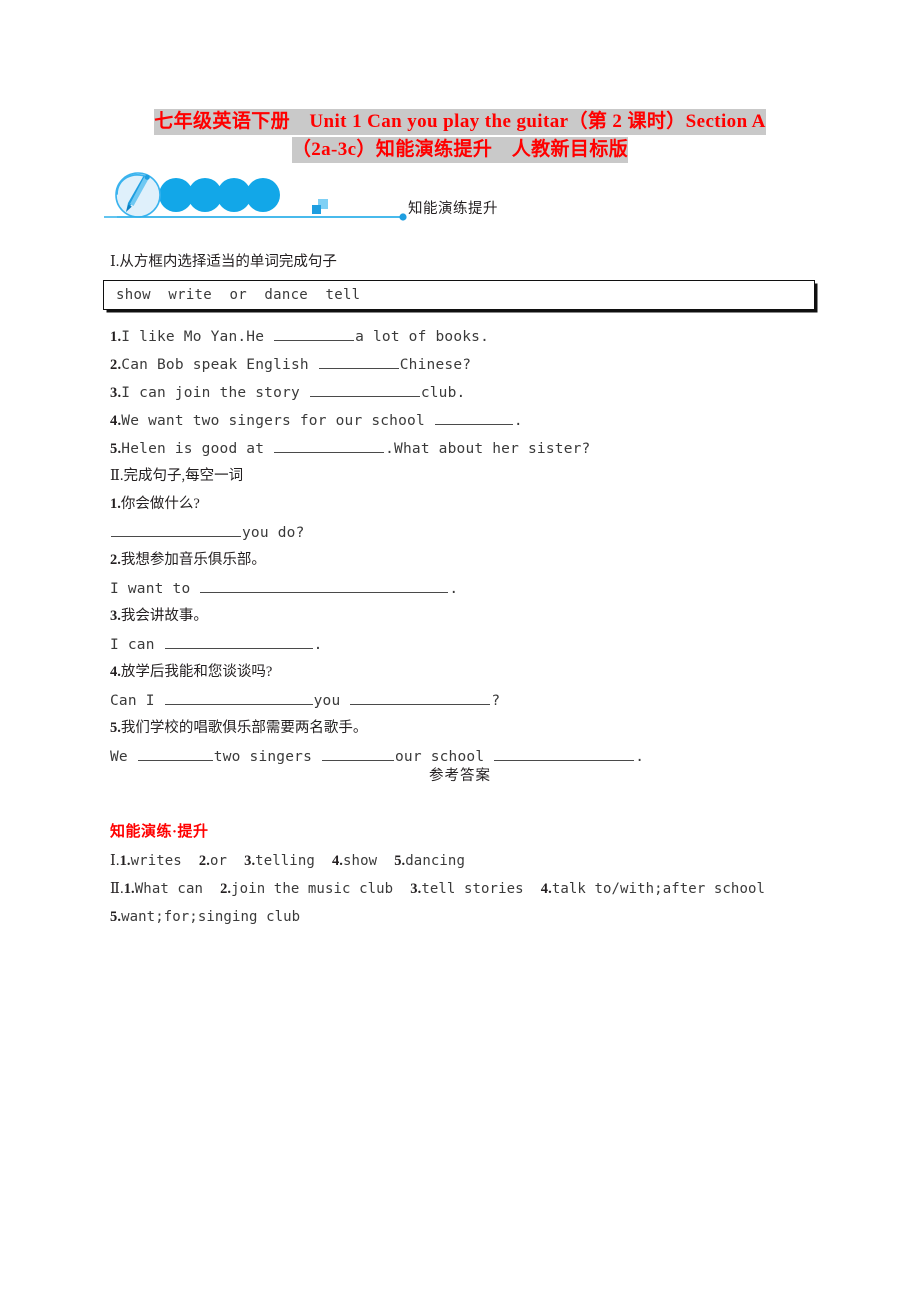  I want to click on ak1-t4: show, so click(360, 861).